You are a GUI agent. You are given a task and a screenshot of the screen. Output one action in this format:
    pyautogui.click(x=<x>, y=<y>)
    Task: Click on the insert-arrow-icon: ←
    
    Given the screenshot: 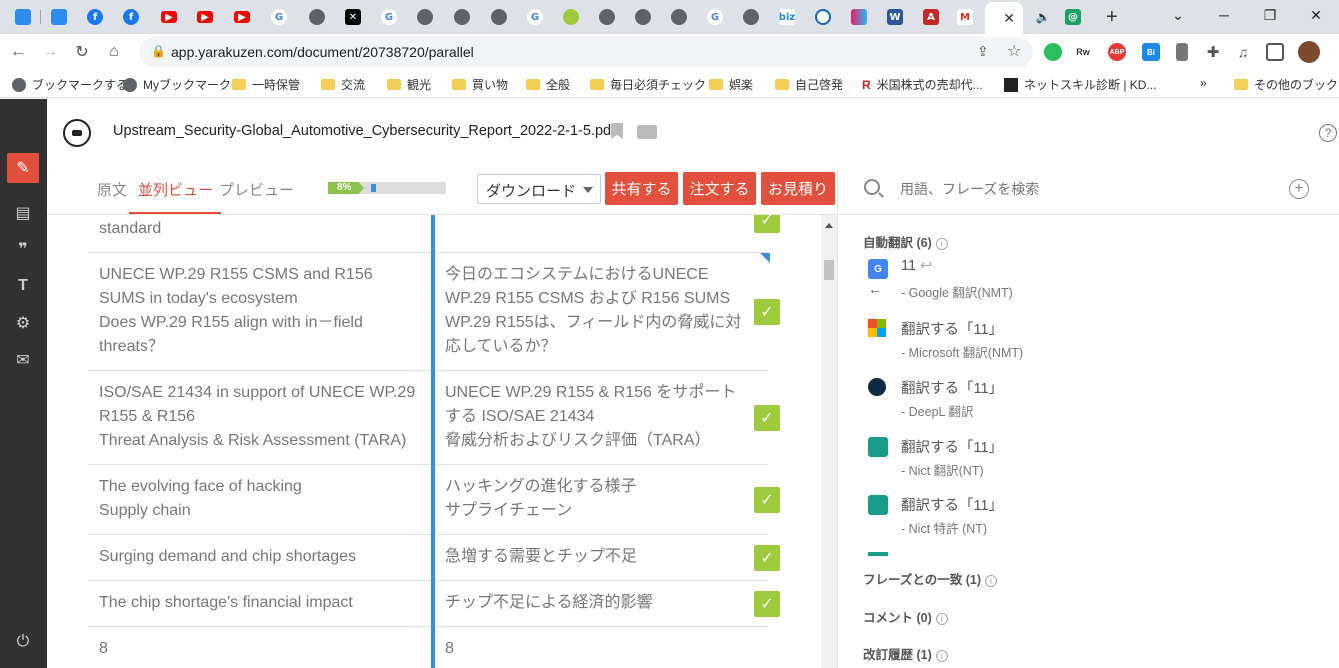 What is the action you would take?
    pyautogui.click(x=875, y=289)
    